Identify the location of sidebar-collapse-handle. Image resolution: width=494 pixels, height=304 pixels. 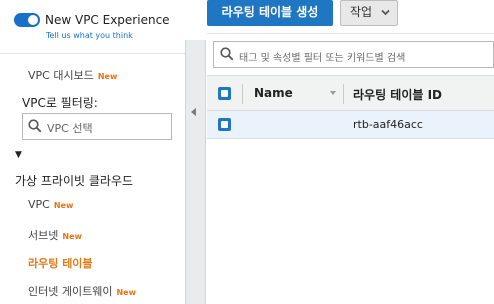
(195, 172).